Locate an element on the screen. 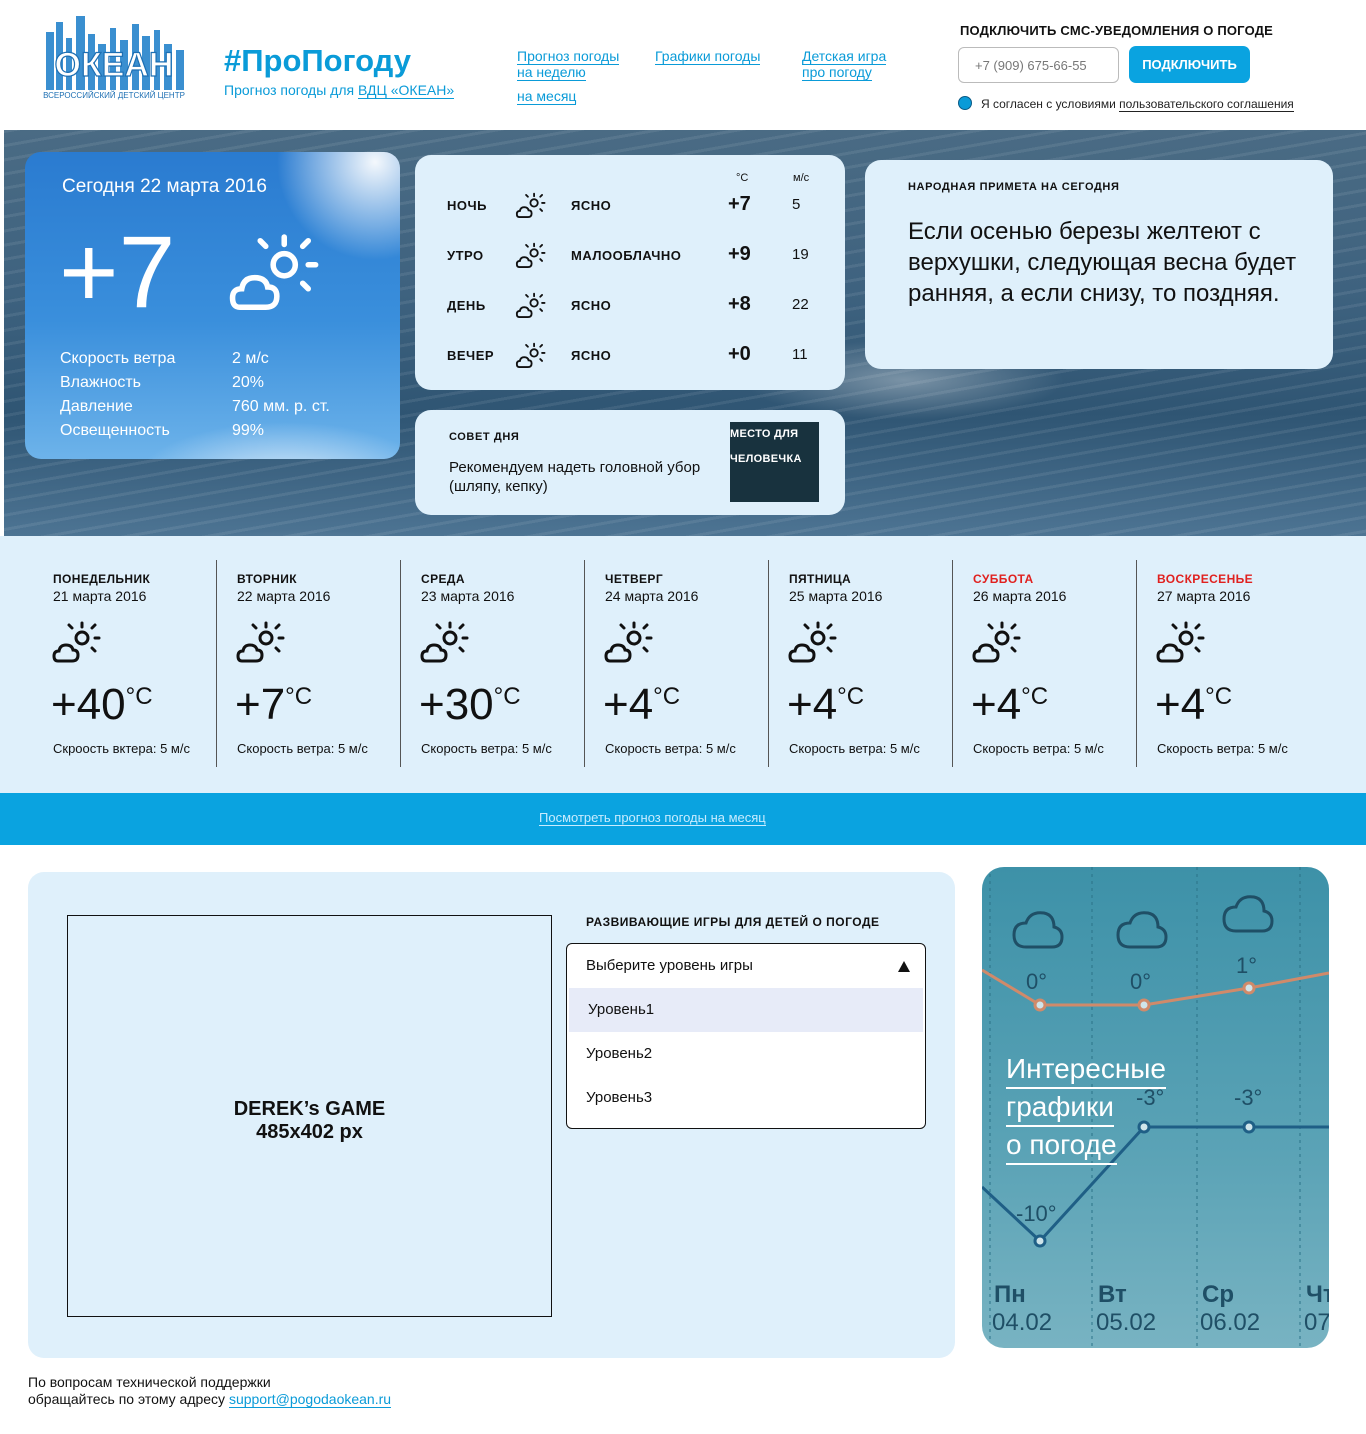 The width and height of the screenshot is (1366, 1434). chart-bg-label: -10° is located at coordinates (1036, 1213).